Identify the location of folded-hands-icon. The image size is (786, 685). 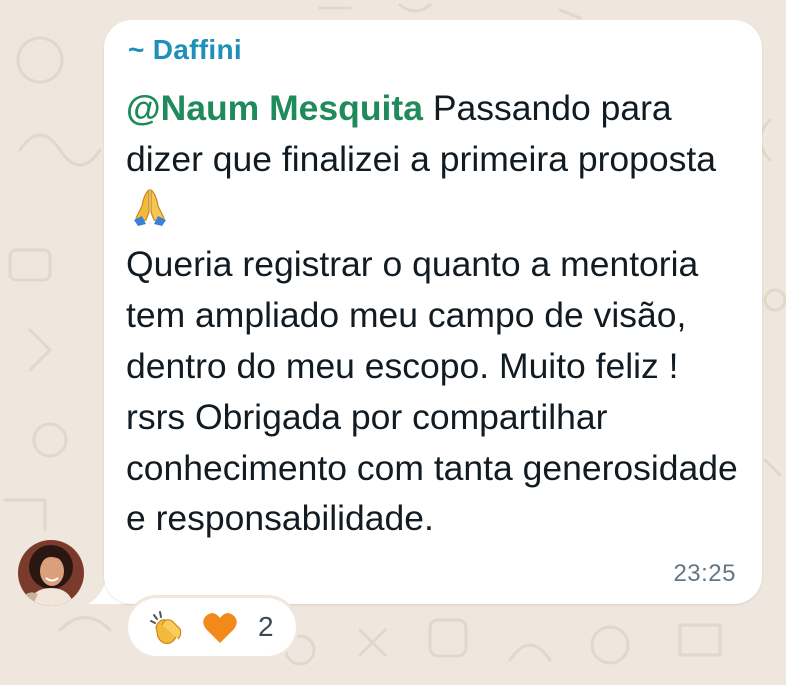
(150, 213).